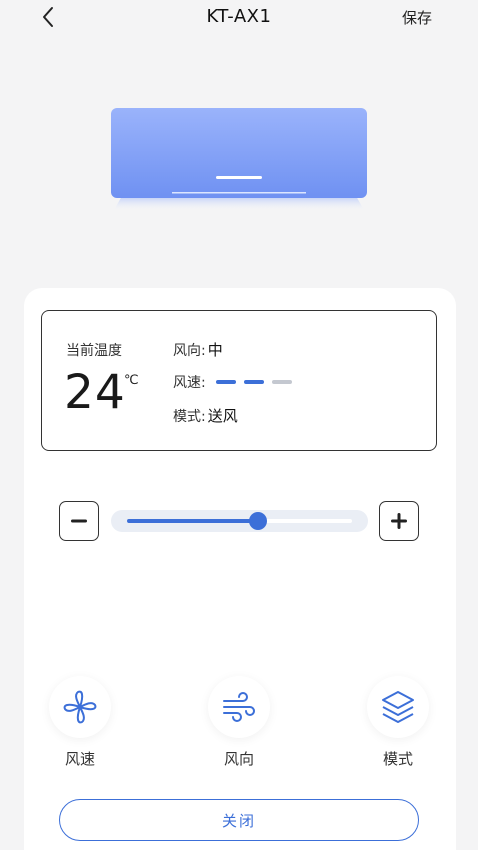 This screenshot has width=478, height=850. What do you see at coordinates (80, 707) in the screenshot?
I see `fan-icon` at bounding box center [80, 707].